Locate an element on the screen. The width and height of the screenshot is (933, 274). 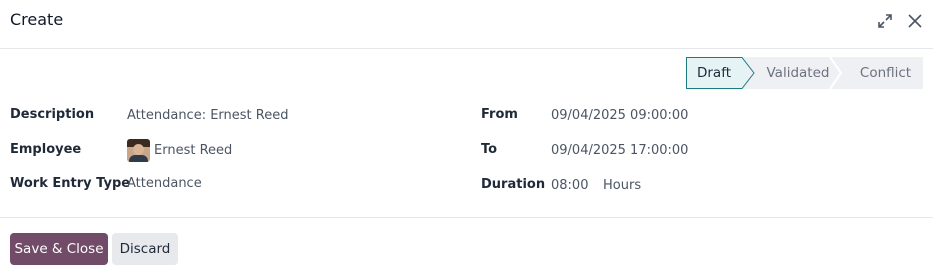
close-icon is located at coordinates (915, 21).